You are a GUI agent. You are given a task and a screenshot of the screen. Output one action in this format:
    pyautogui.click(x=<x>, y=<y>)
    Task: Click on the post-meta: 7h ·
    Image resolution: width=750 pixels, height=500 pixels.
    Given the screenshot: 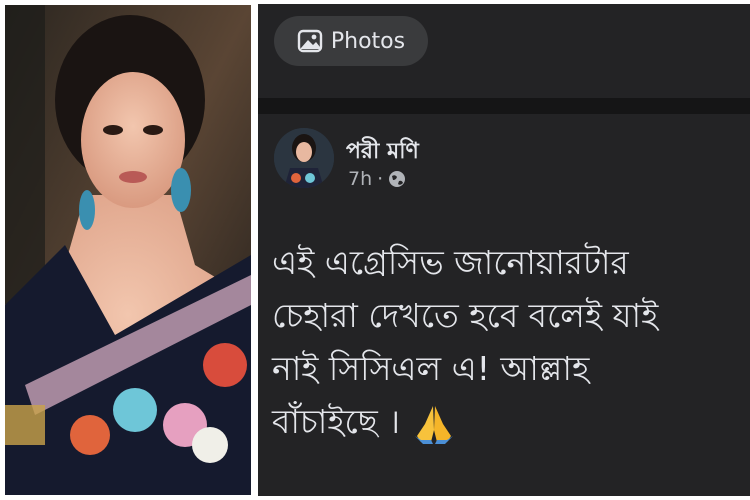 What is the action you would take?
    pyautogui.click(x=377, y=179)
    